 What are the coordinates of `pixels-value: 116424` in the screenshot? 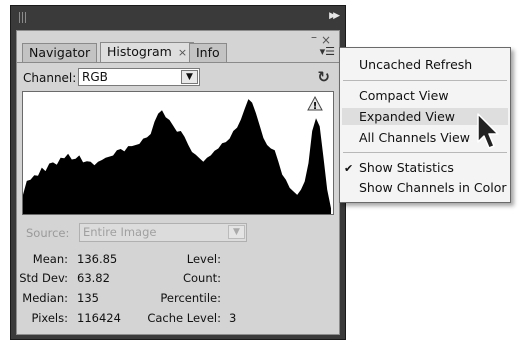 It's located at (99, 318).